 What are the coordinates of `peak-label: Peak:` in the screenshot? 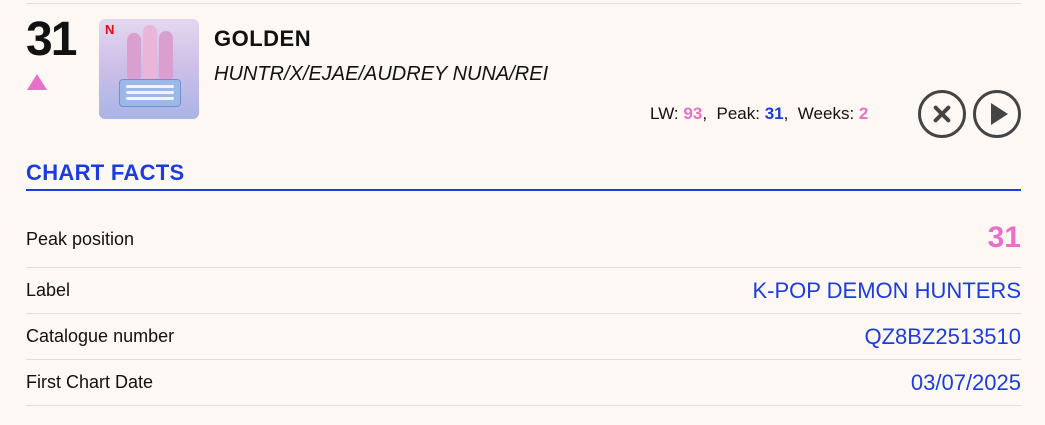 It's located at (738, 113).